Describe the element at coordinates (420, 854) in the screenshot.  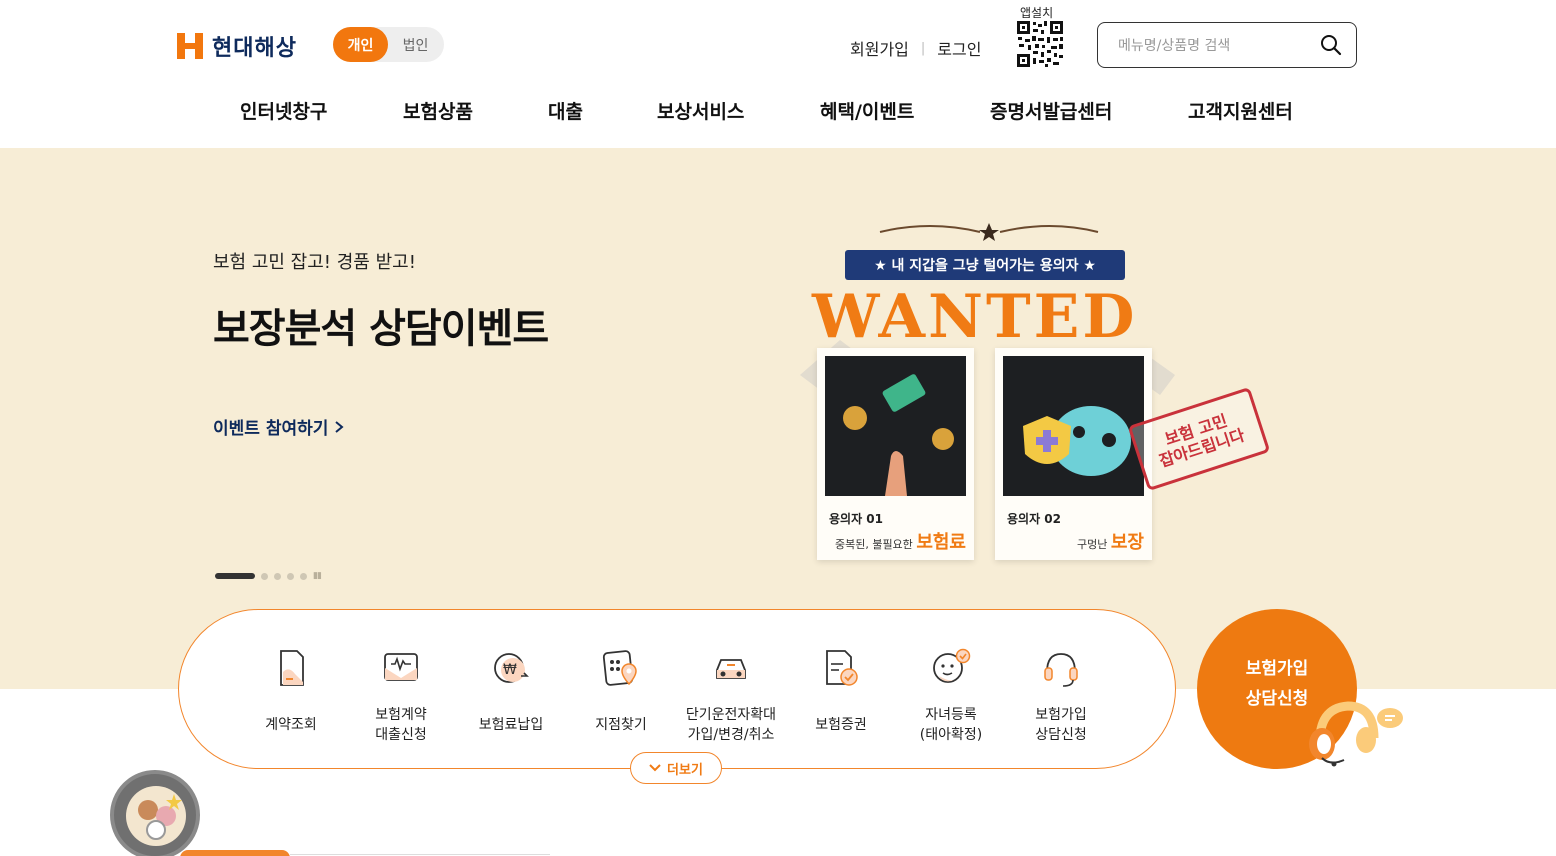
I see `section-divider` at that location.